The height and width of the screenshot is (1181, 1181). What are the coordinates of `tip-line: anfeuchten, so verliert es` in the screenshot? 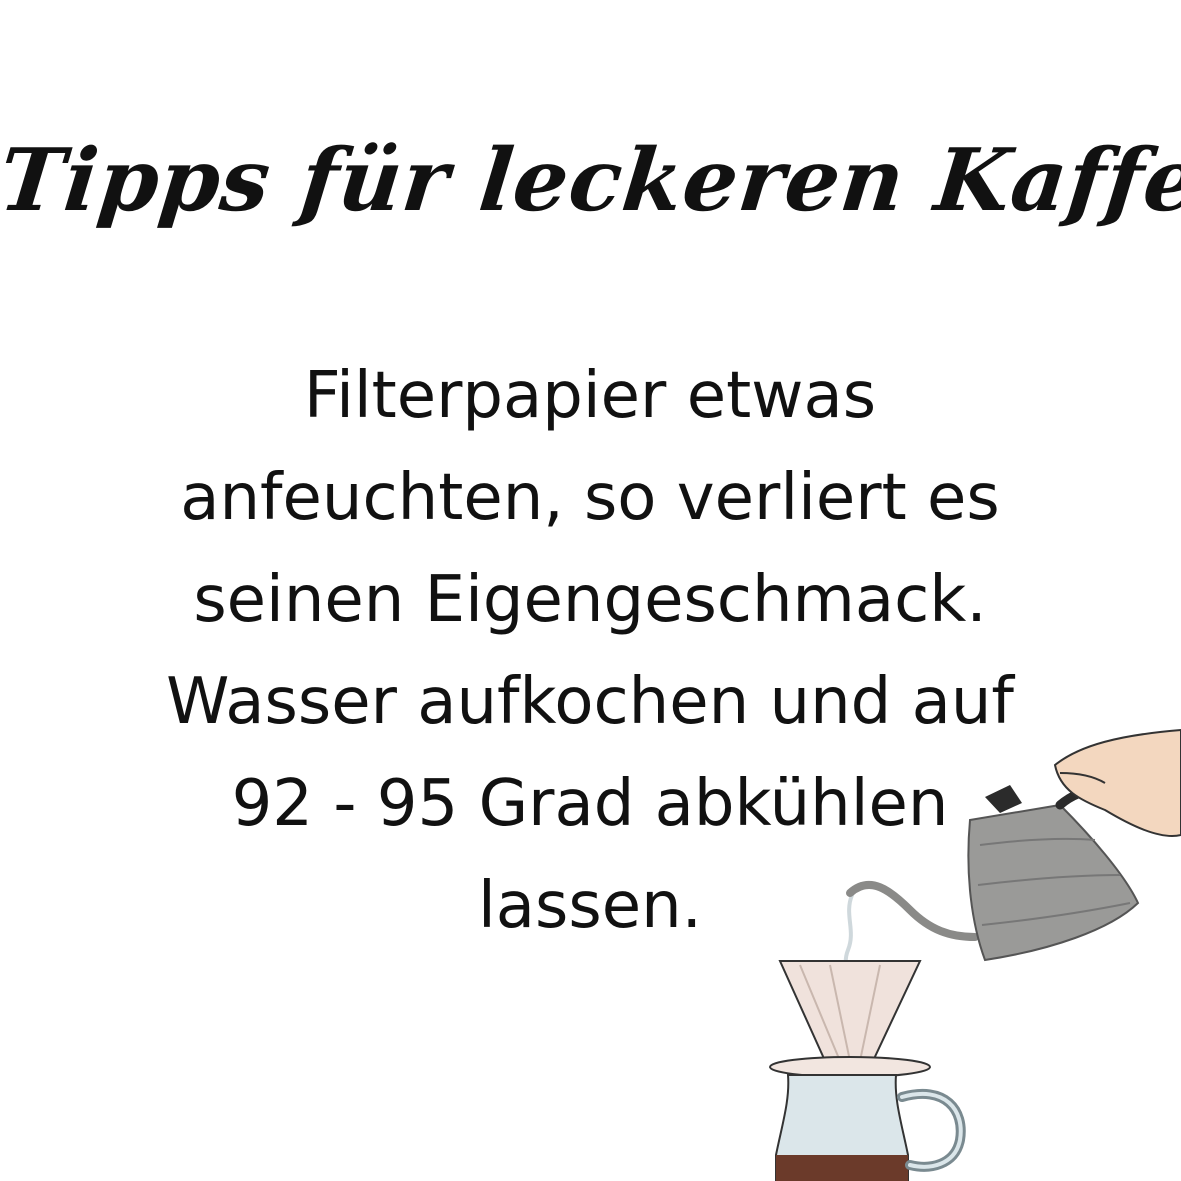 It's located at (590, 498).